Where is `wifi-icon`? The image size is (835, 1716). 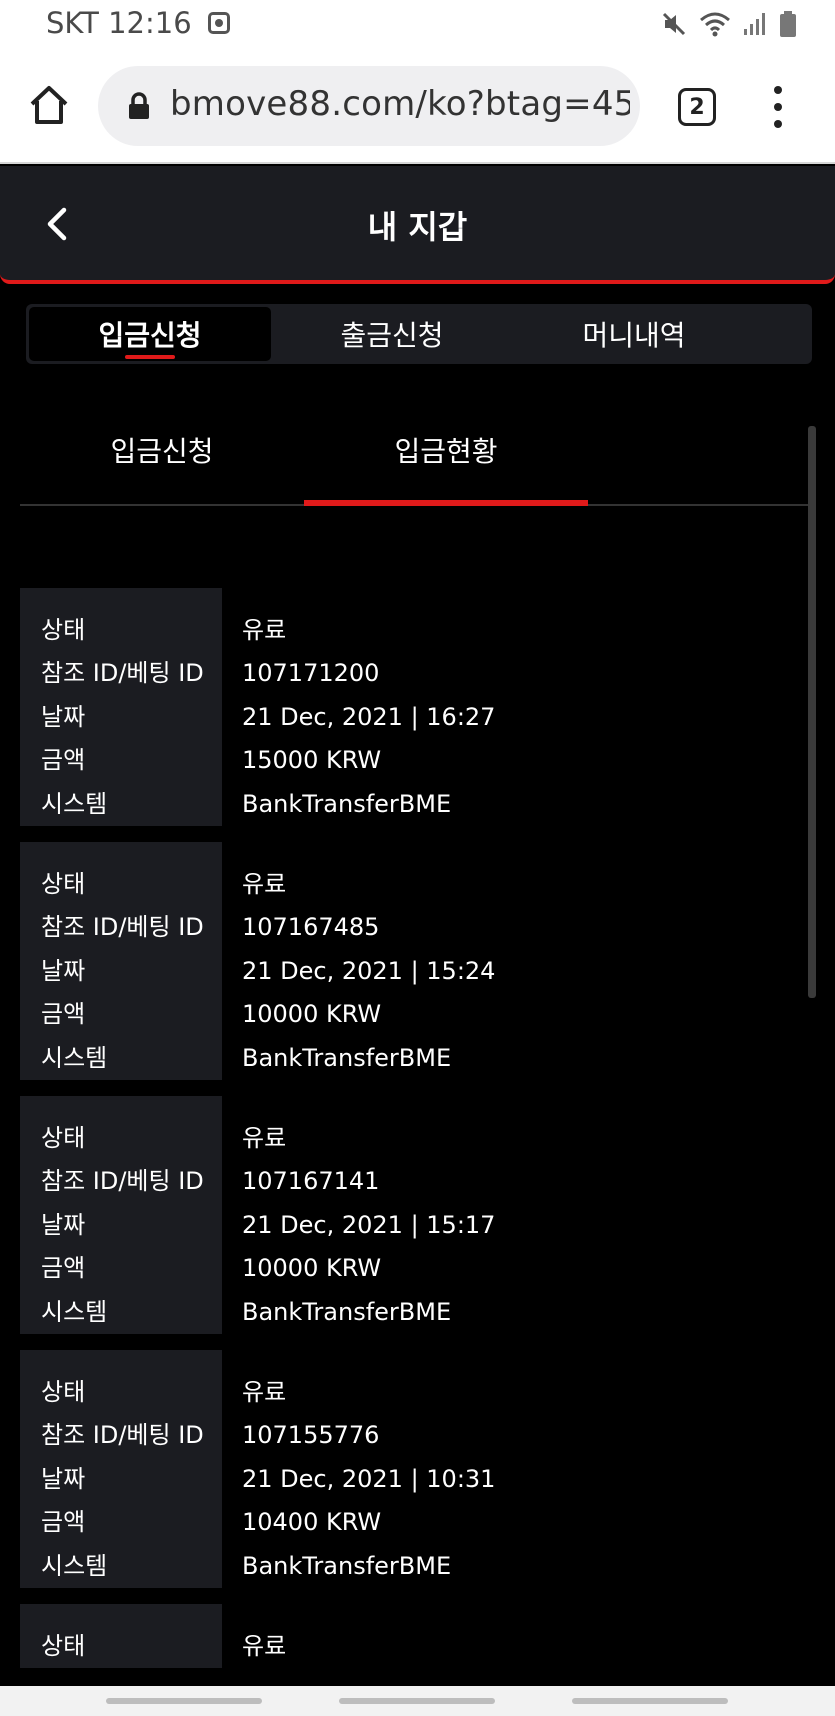
wifi-icon is located at coordinates (715, 24).